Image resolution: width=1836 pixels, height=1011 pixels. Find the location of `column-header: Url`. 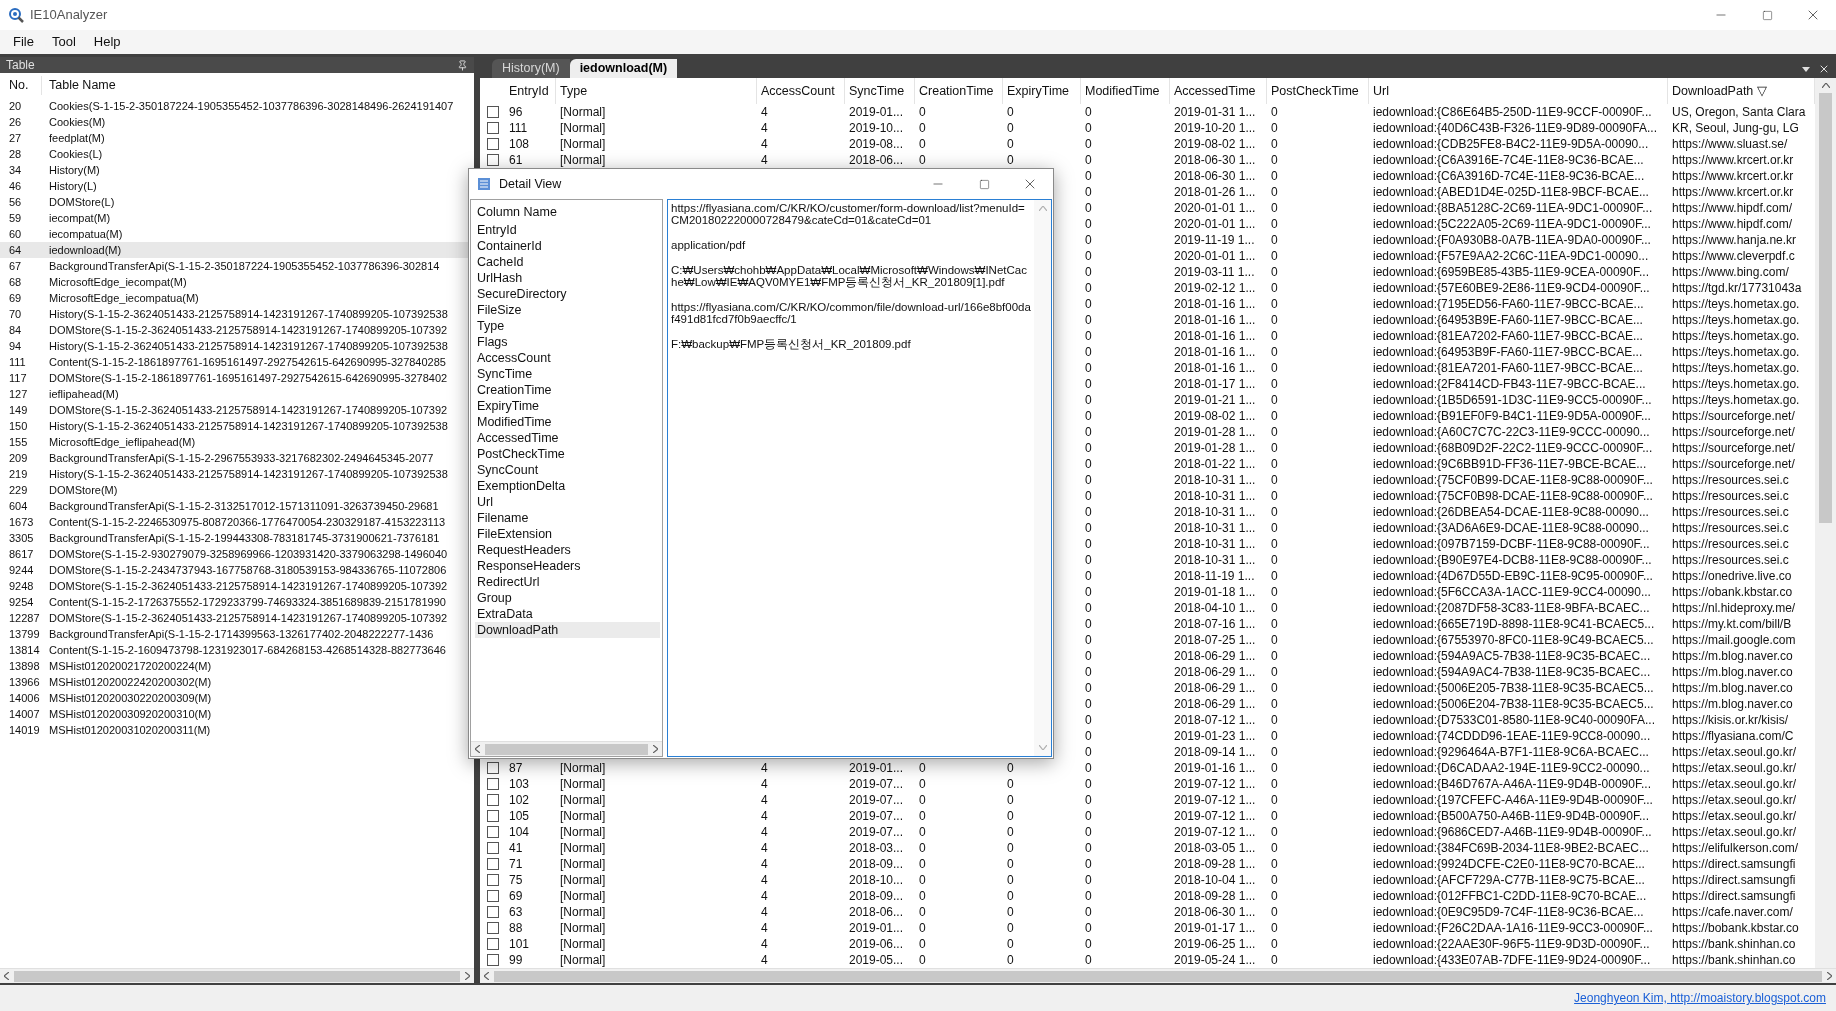

column-header: Url is located at coordinates (1381, 91).